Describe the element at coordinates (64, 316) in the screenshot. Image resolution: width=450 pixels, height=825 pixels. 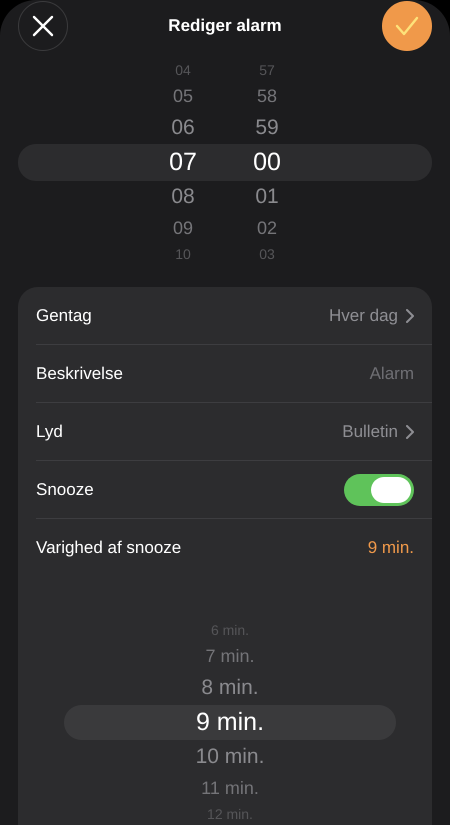
I see `row-label: Gentag` at that location.